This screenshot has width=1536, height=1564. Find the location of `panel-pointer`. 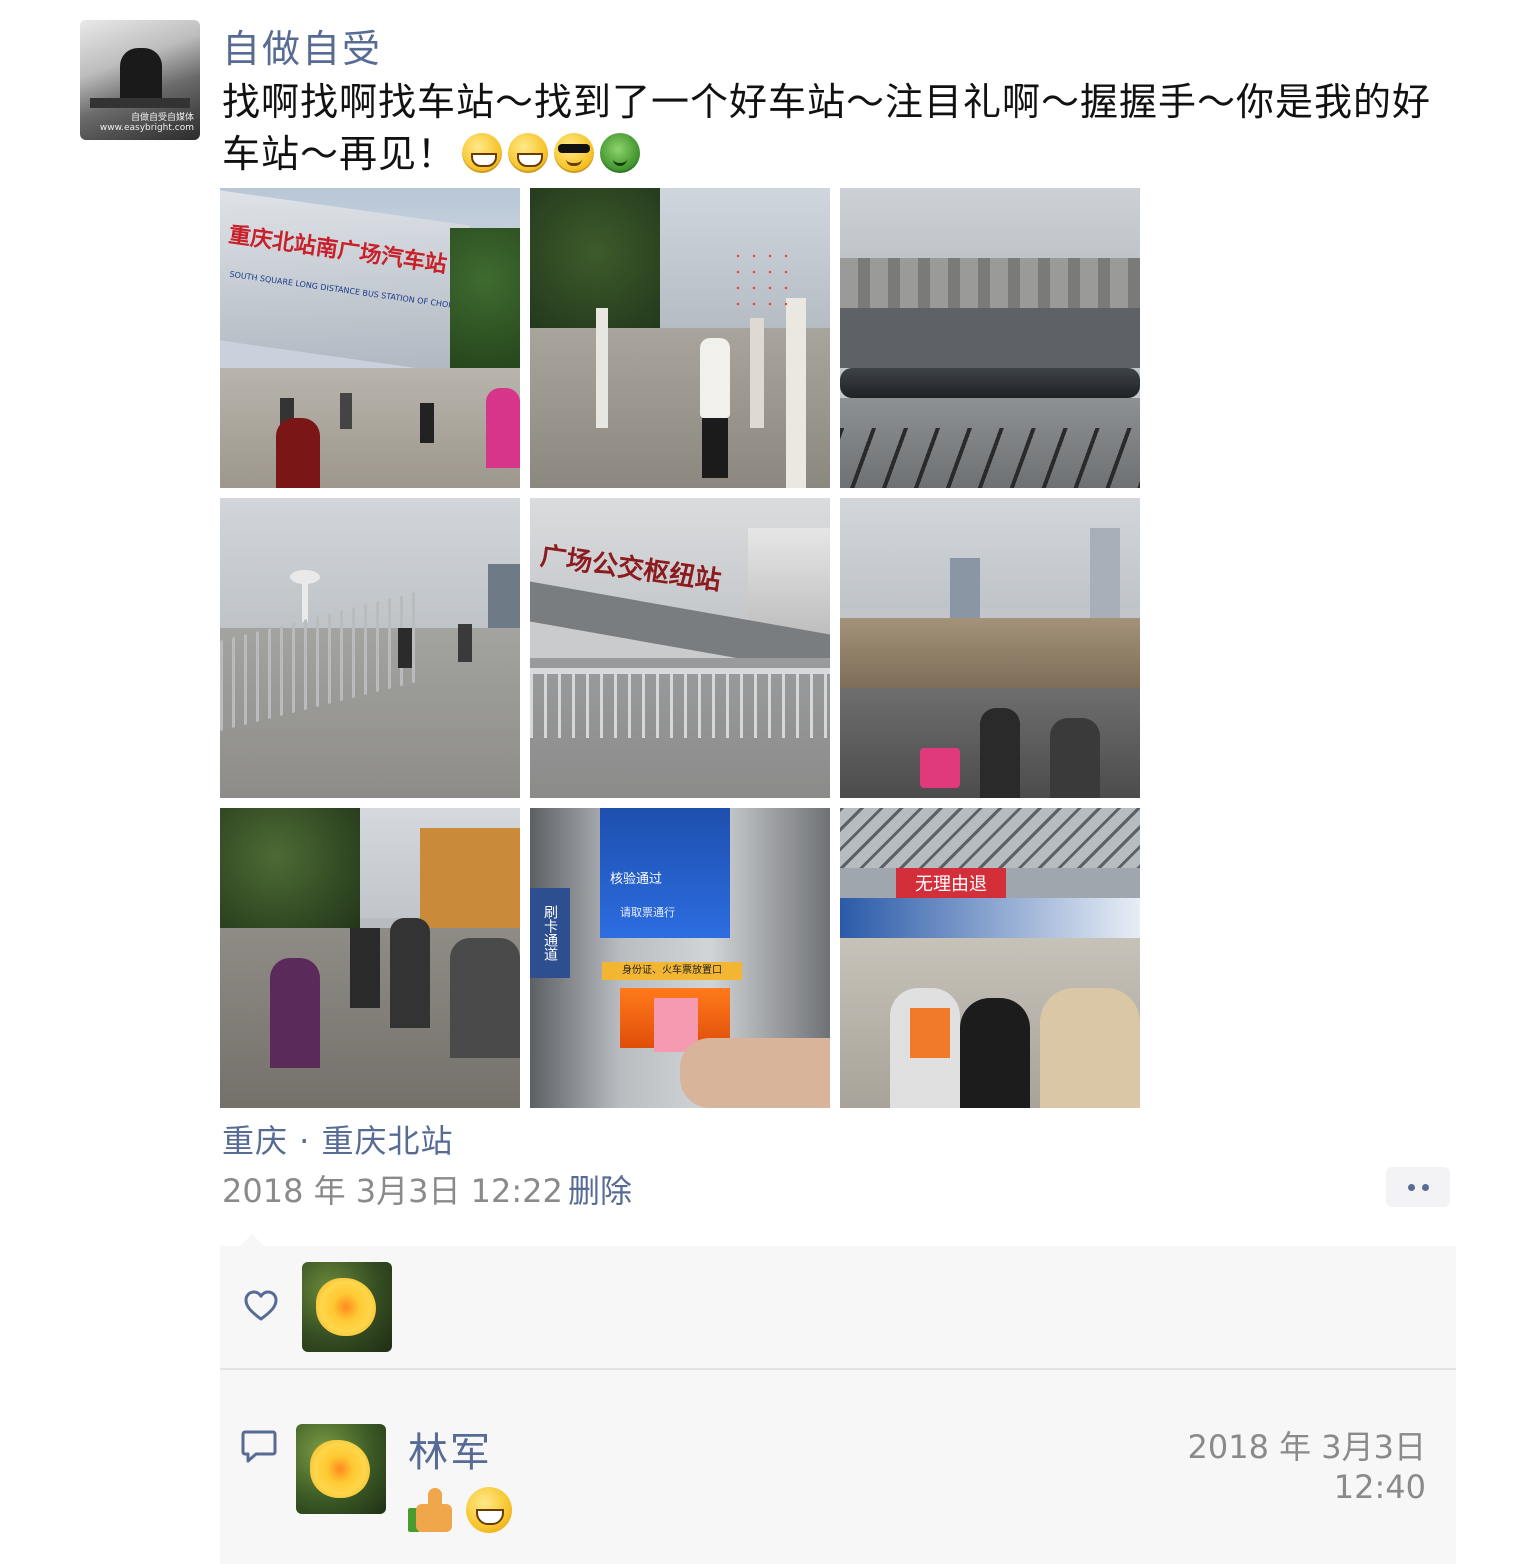

panel-pointer is located at coordinates (252, 1240).